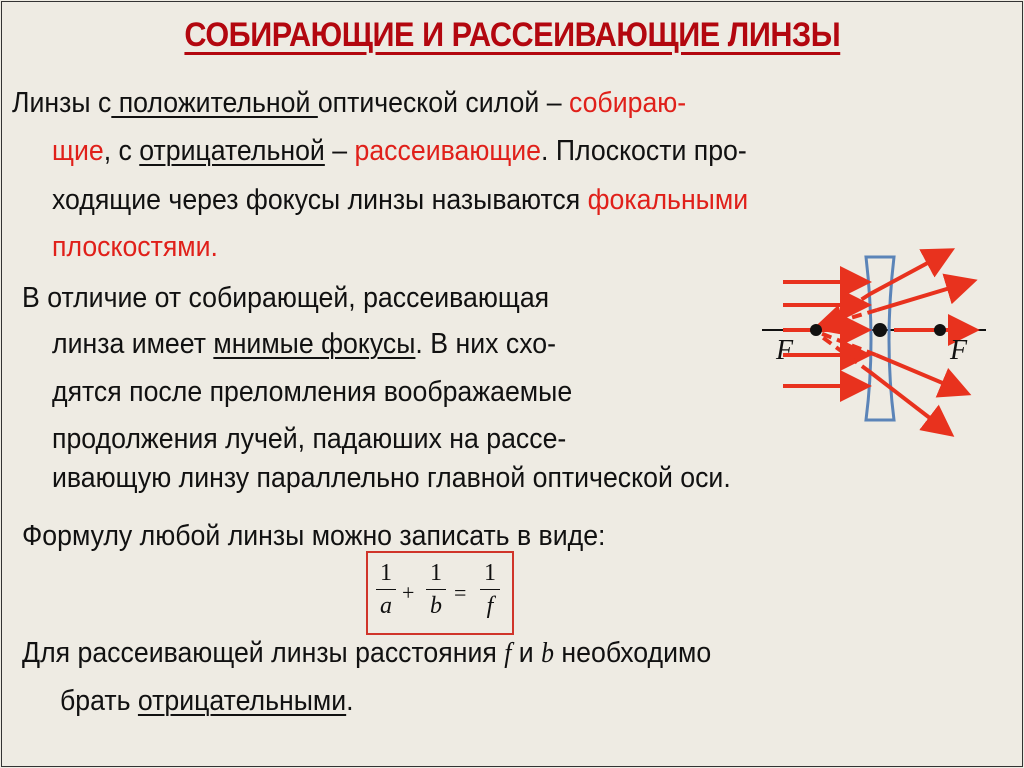 The height and width of the screenshot is (768, 1024). What do you see at coordinates (242, 701) in the screenshot?
I see `term-negative-values: отрицательными` at bounding box center [242, 701].